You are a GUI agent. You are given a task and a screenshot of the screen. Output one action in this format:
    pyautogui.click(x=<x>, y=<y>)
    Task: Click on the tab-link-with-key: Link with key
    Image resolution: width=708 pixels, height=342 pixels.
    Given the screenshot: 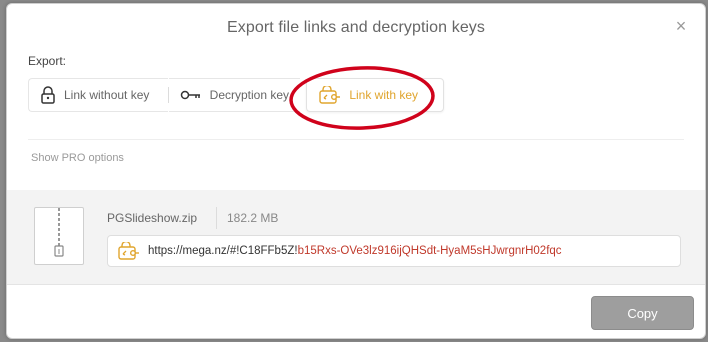 What is the action you would take?
    pyautogui.click(x=375, y=95)
    